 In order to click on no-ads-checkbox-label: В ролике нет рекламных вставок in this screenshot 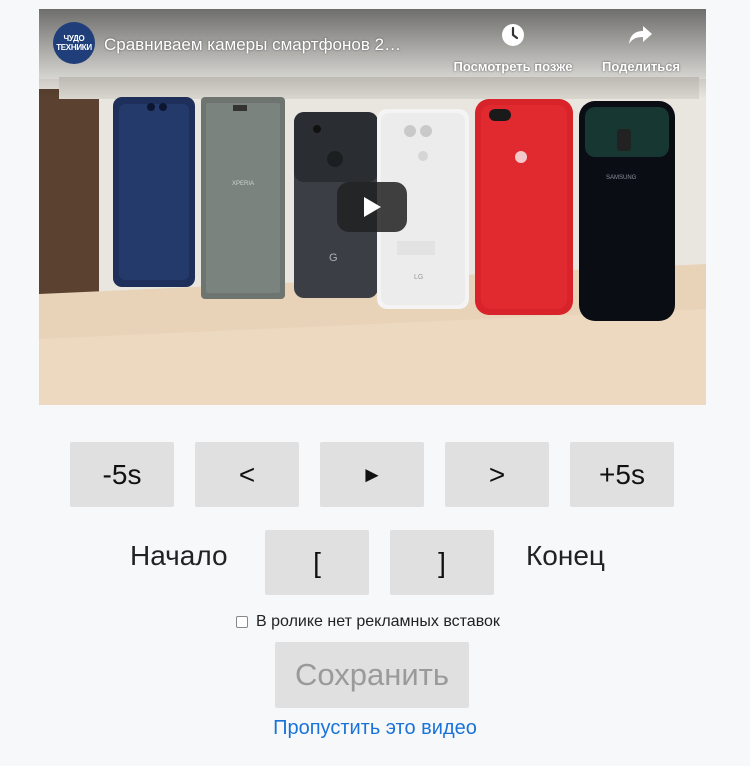, I will do `click(378, 621)`.